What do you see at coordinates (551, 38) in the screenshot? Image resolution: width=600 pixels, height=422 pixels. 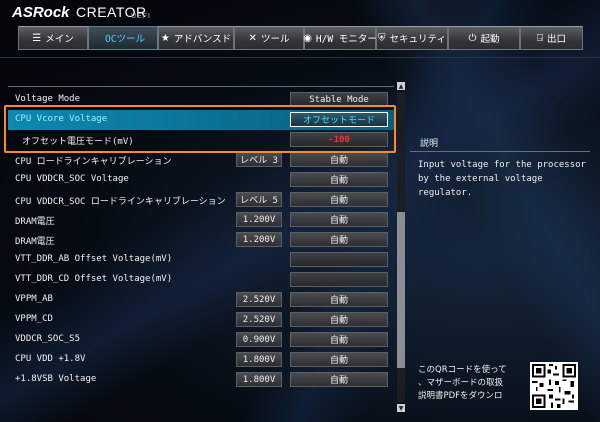 I see `tab-exit: ⍈ 出口` at bounding box center [551, 38].